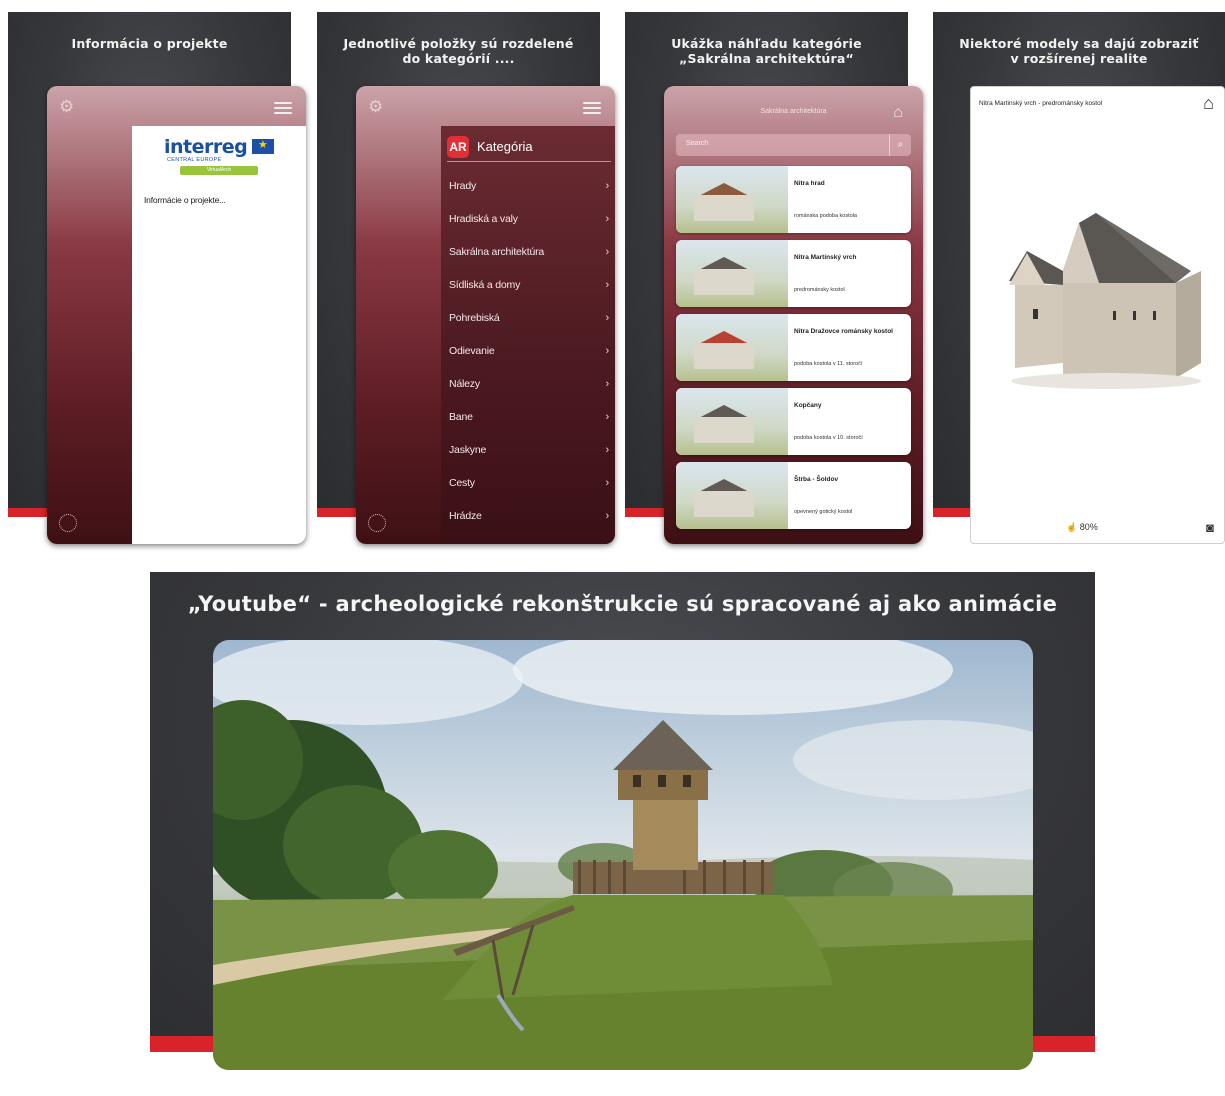  Describe the element at coordinates (528, 483) in the screenshot. I see `category-item: Cesty ›` at that location.